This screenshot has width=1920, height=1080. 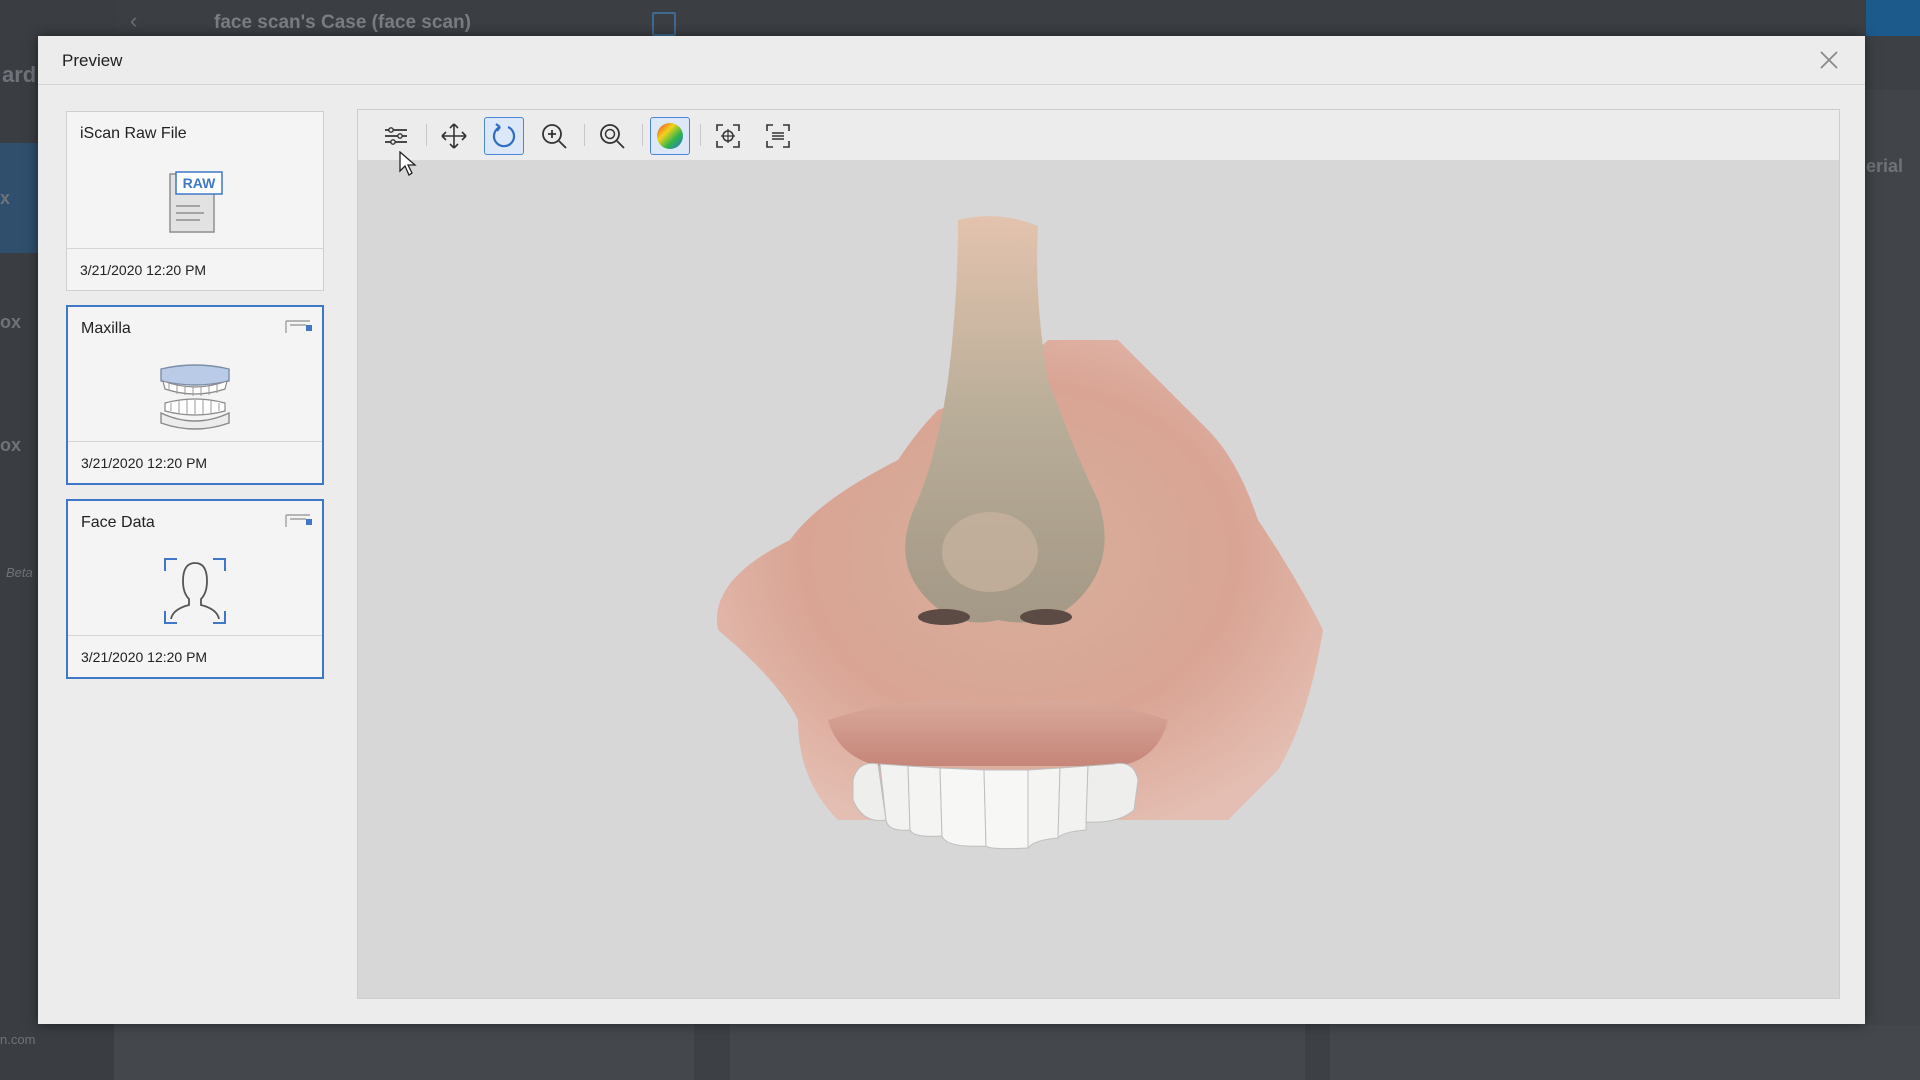 I want to click on settings-button, so click(x=396, y=136).